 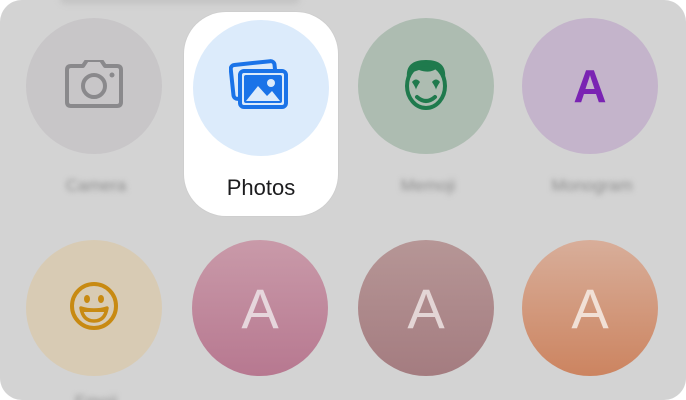 I want to click on camera-label: Camera, so click(x=96, y=185).